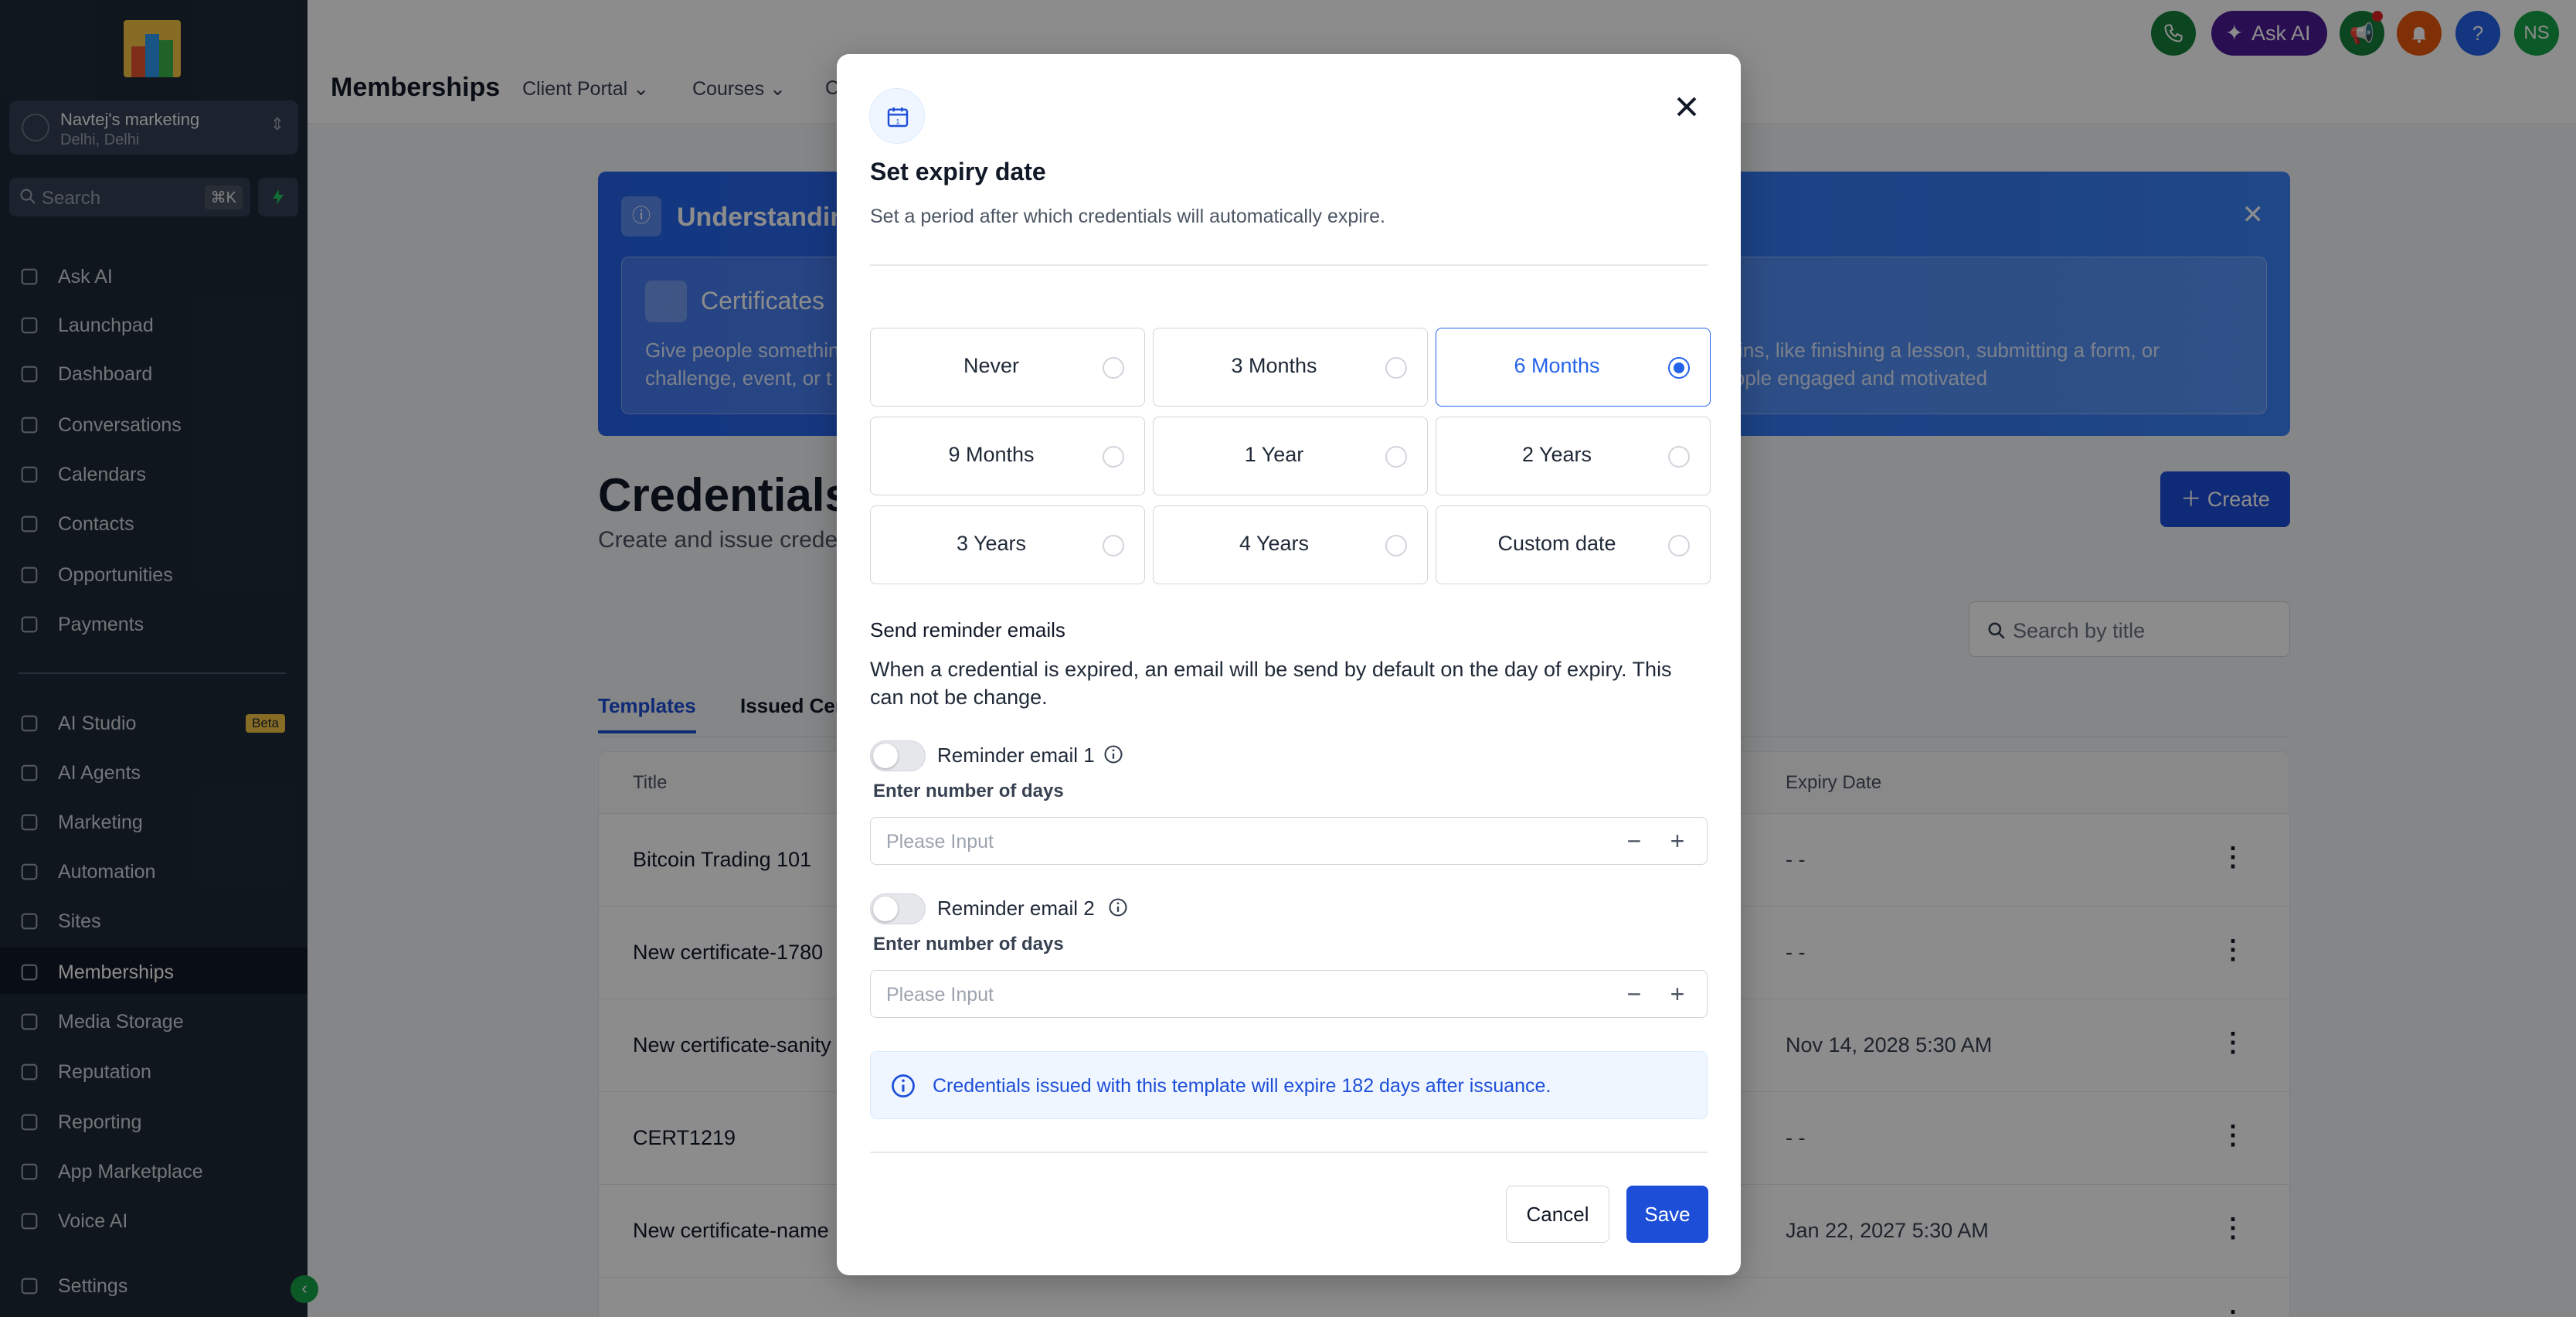 Image resolution: width=2576 pixels, height=1317 pixels. What do you see at coordinates (1687, 107) in the screenshot?
I see `close-icon` at bounding box center [1687, 107].